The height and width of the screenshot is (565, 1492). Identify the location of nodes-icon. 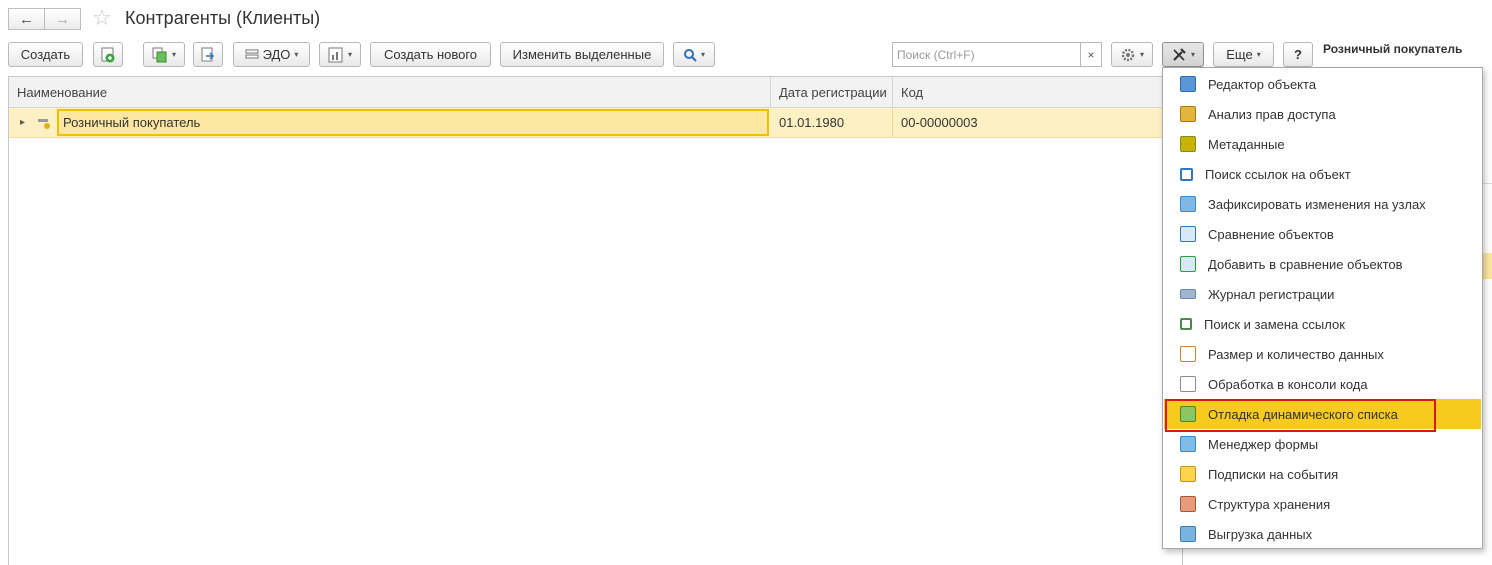
(1188, 204).